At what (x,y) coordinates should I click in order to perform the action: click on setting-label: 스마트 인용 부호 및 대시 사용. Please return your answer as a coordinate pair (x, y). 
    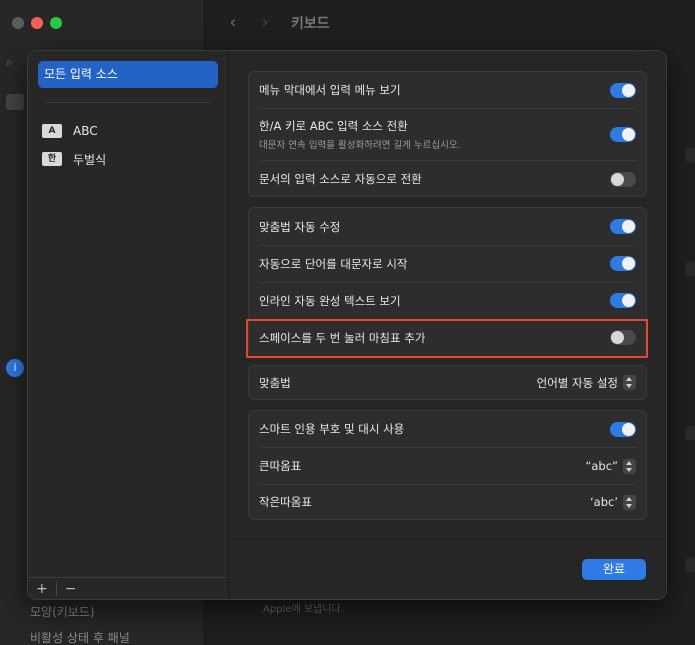
    Looking at the image, I should click on (332, 429).